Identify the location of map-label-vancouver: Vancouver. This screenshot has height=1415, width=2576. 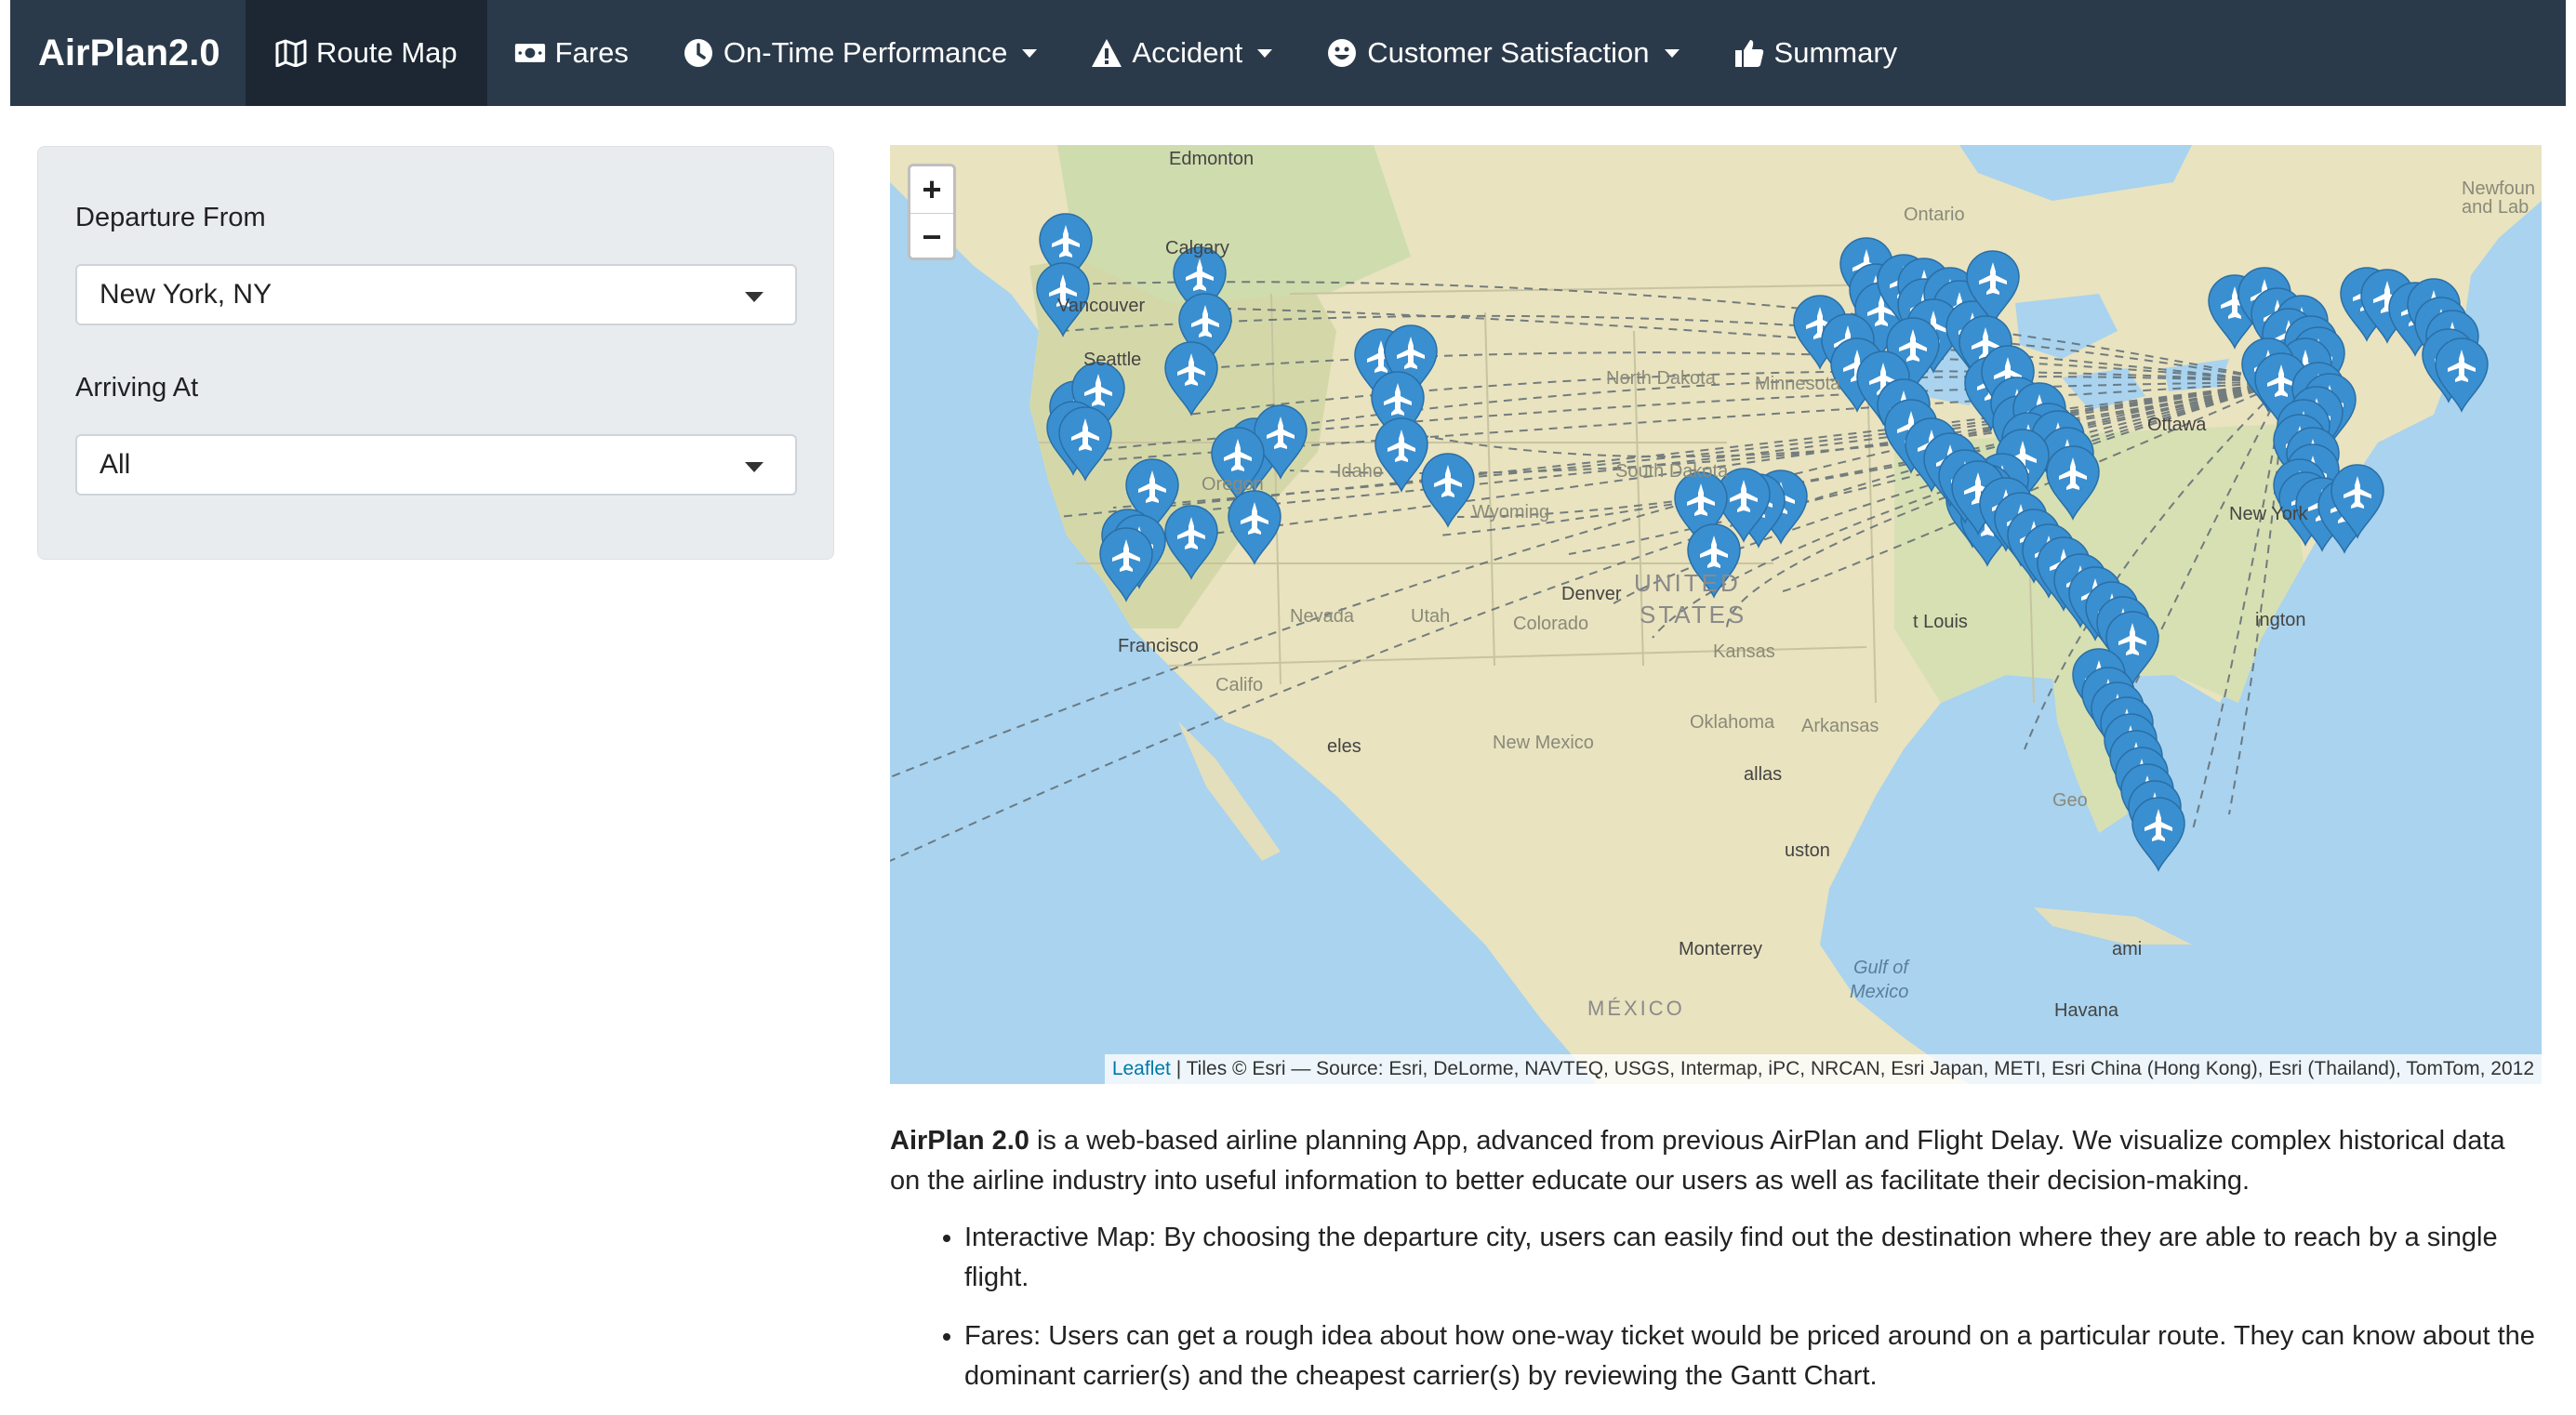
(1101, 306).